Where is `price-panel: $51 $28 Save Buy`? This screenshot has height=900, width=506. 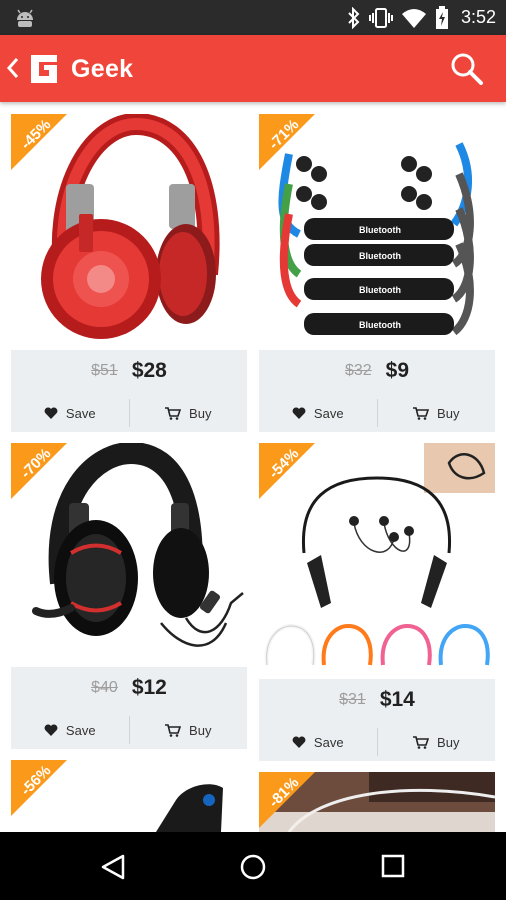
price-panel: $51 $28 Save Buy is located at coordinates (129, 391).